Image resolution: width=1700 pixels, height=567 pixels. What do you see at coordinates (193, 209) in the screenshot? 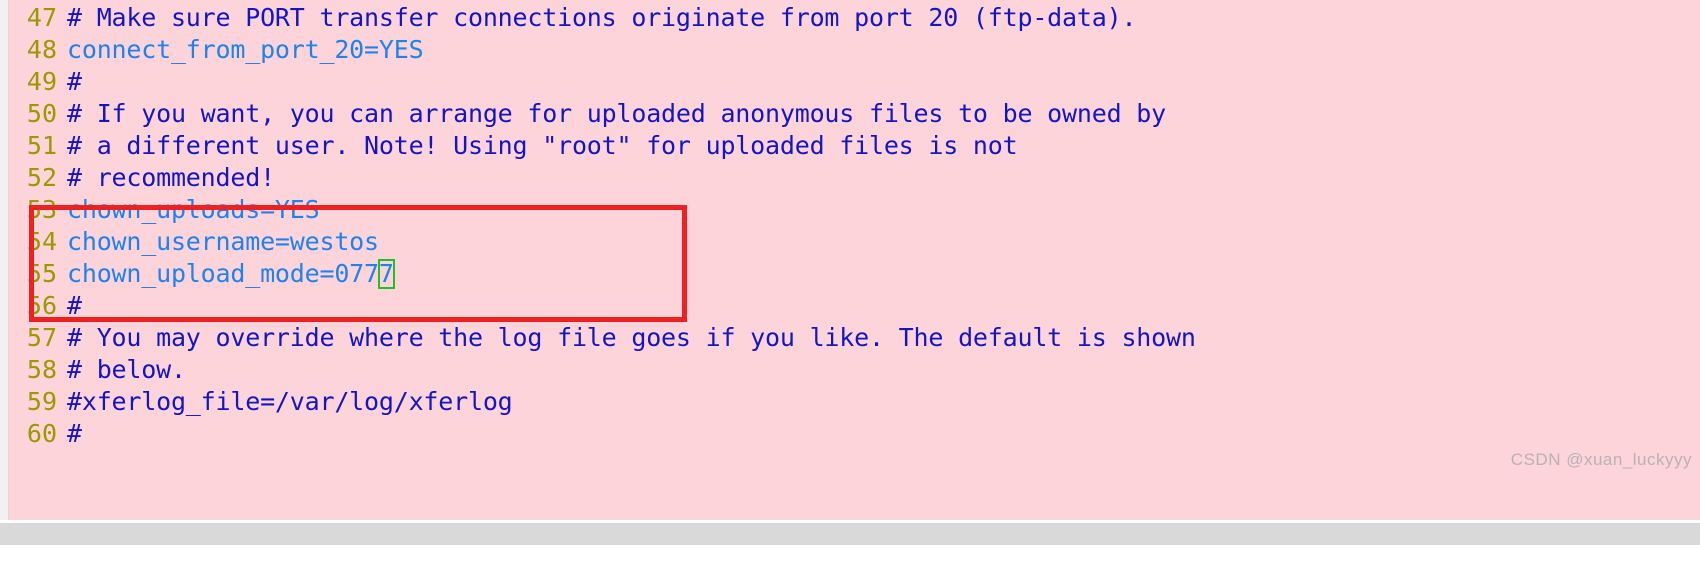
I see `line-text: chown_uploads=YES` at bounding box center [193, 209].